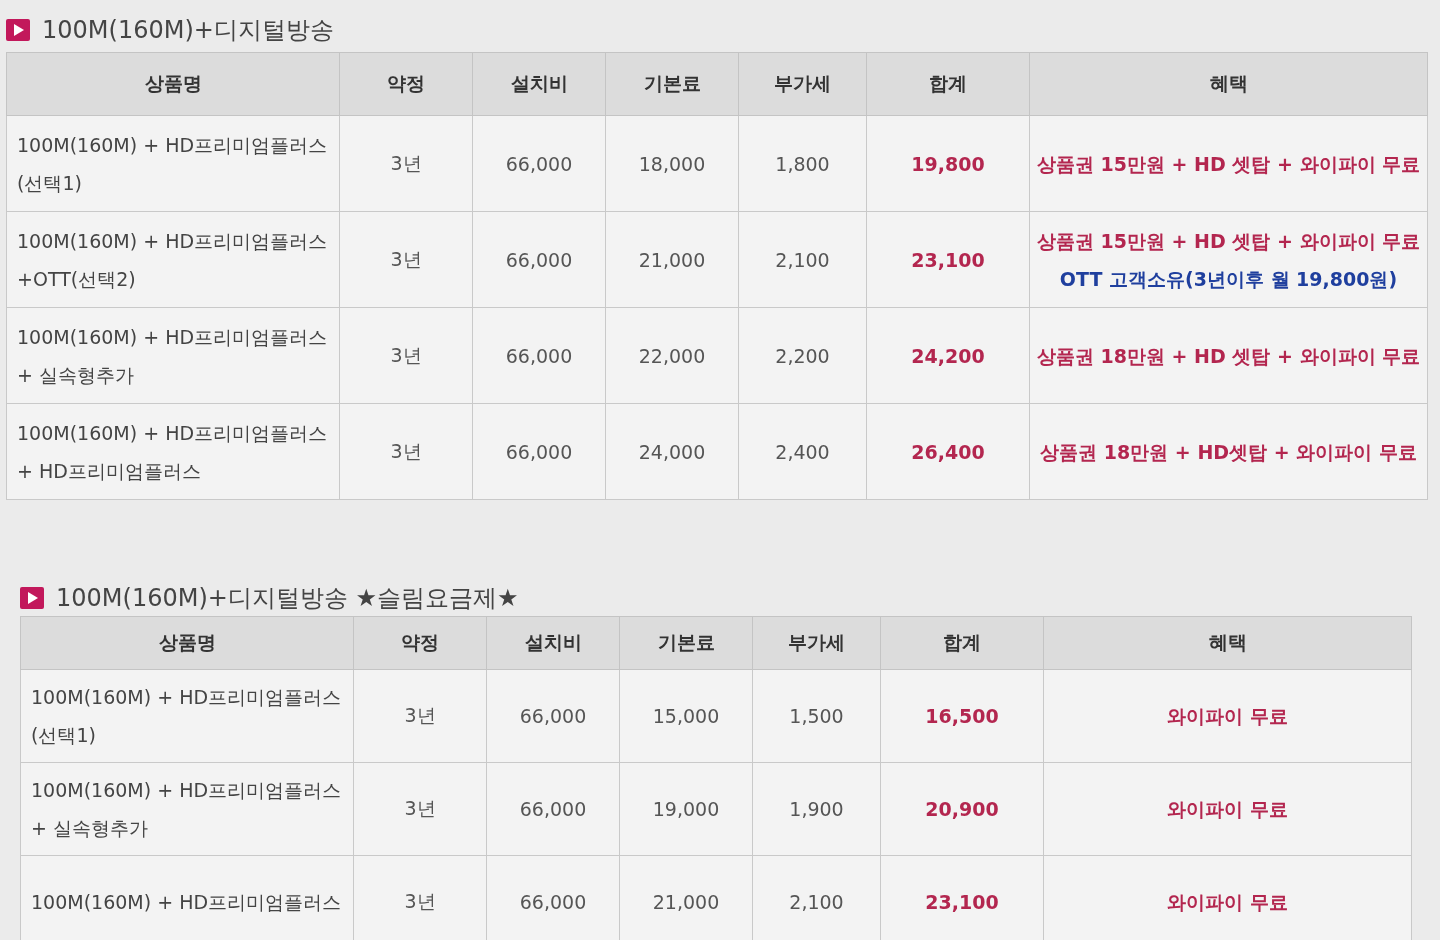  Describe the element at coordinates (672, 451) in the screenshot. I see `table-cell: 24,000` at that location.